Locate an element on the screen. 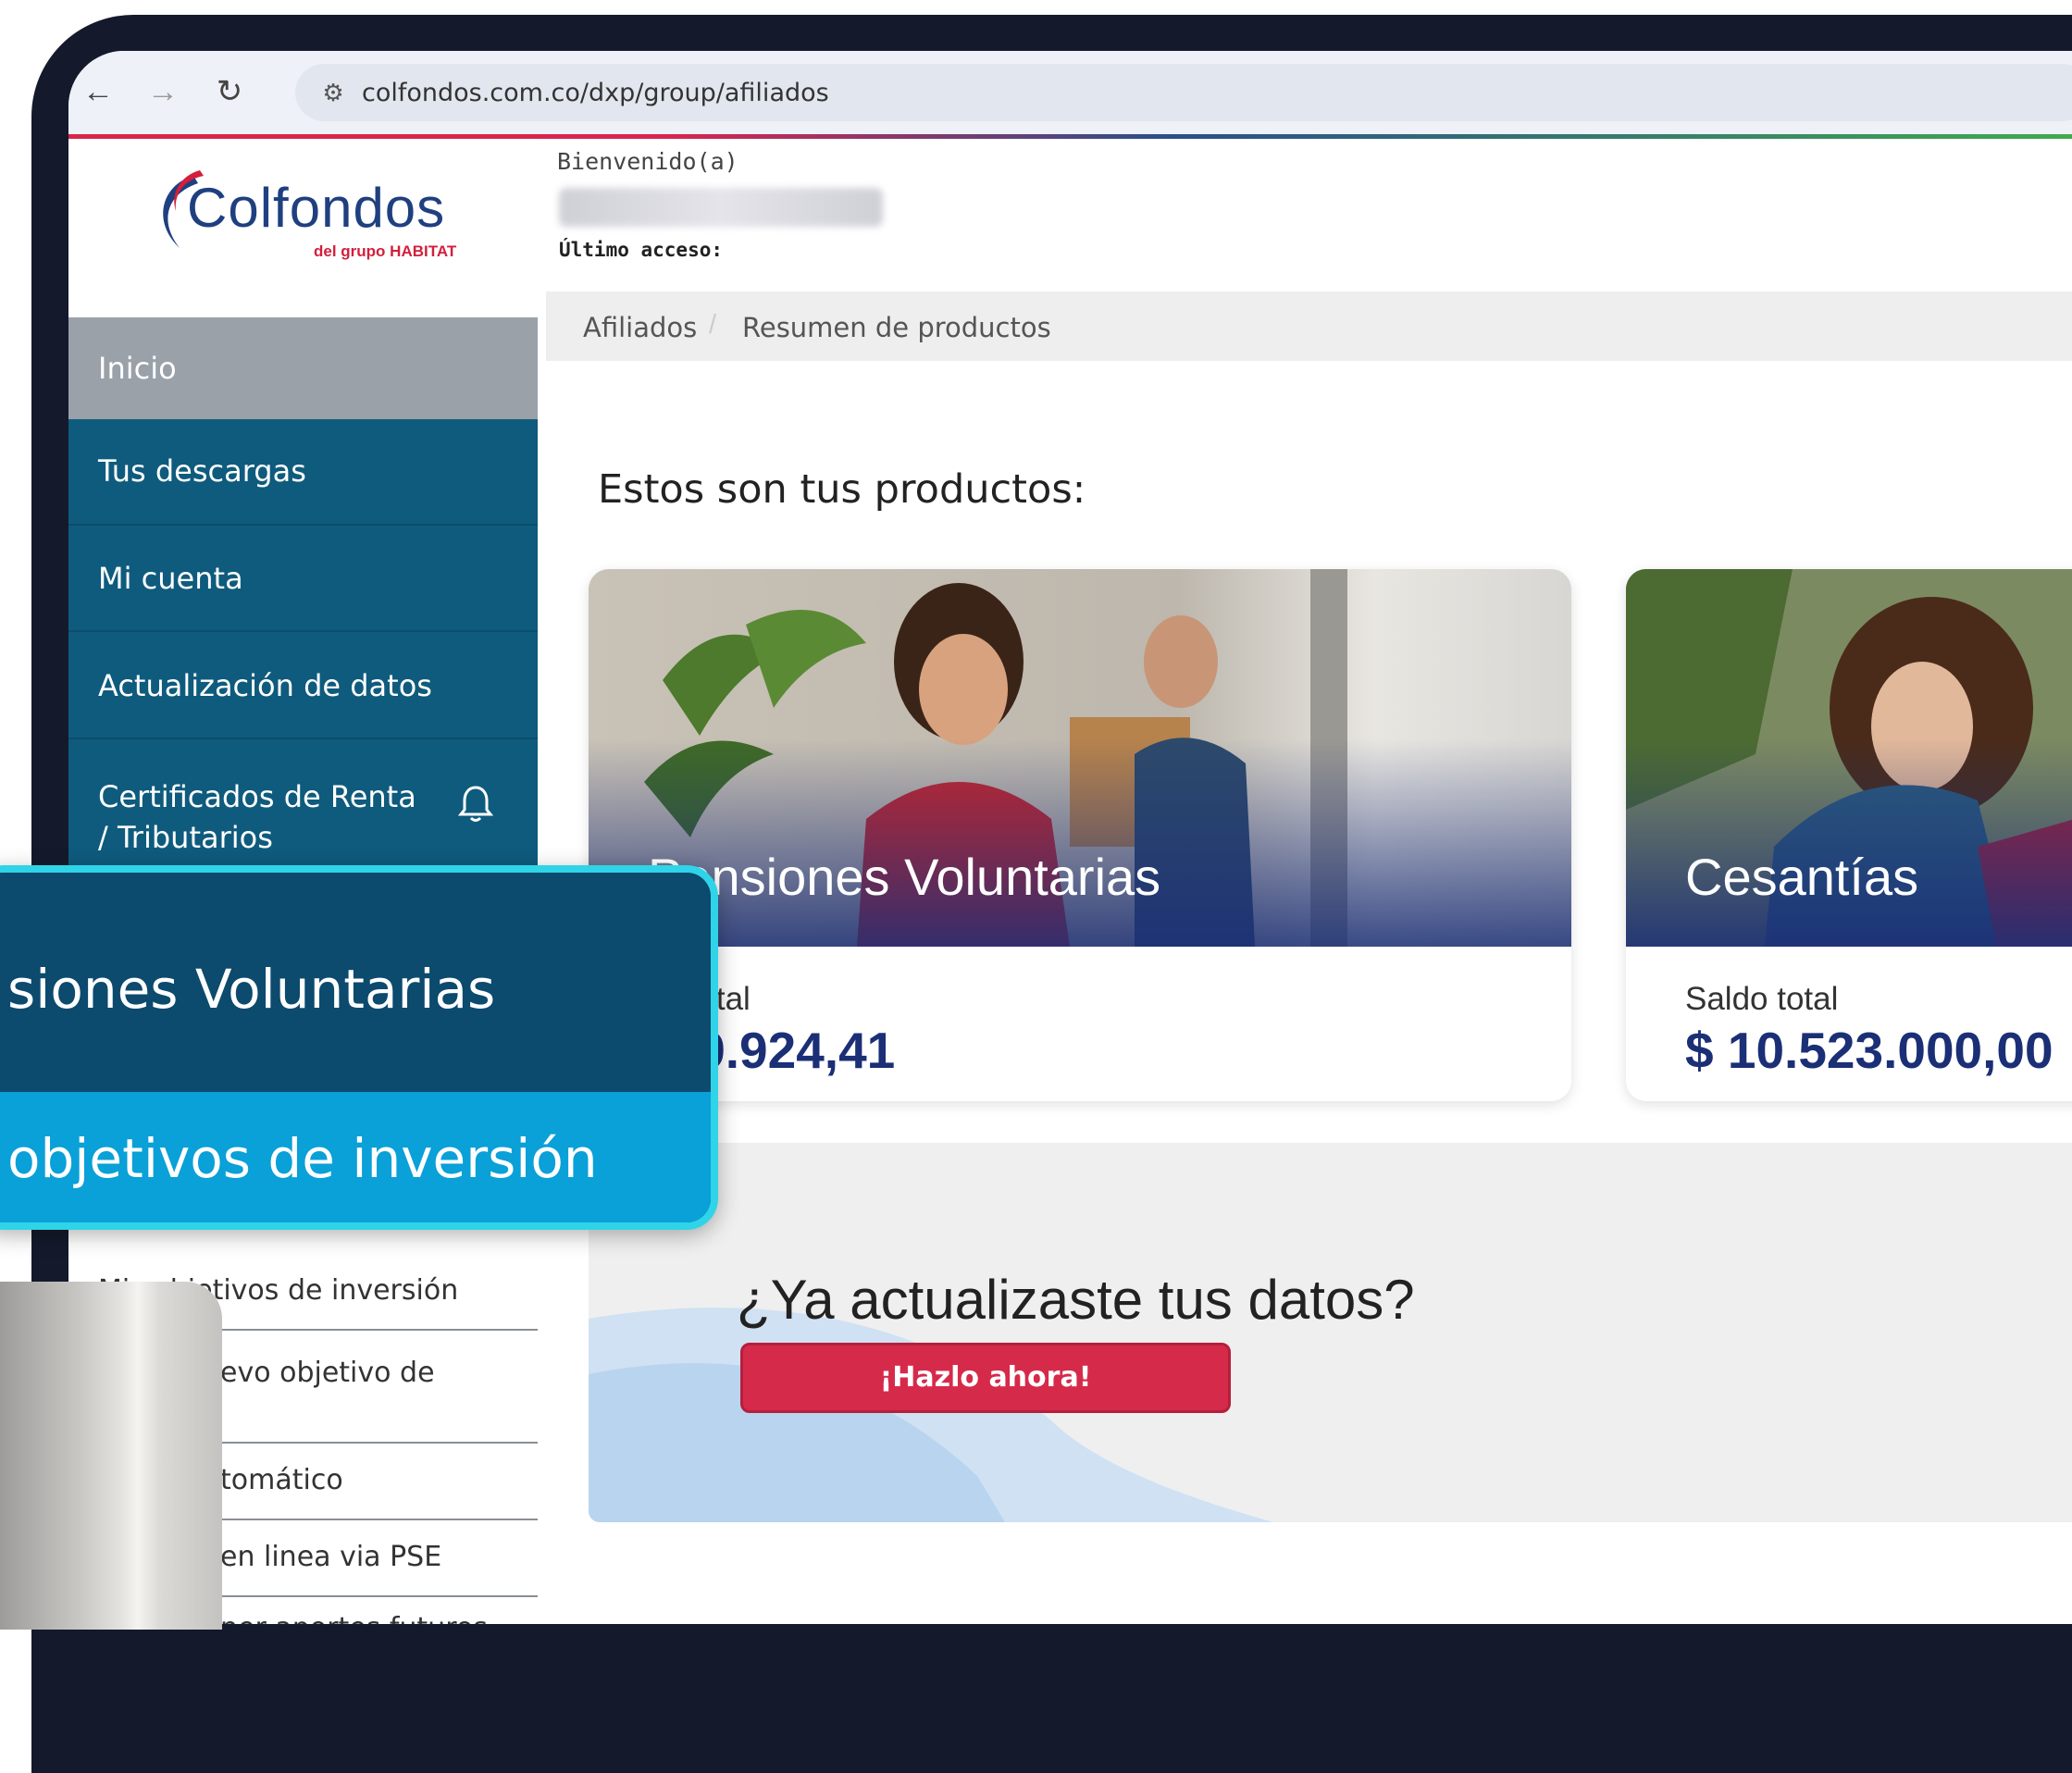  breadcrumb-resumen: Resumen de productos is located at coordinates (896, 327).